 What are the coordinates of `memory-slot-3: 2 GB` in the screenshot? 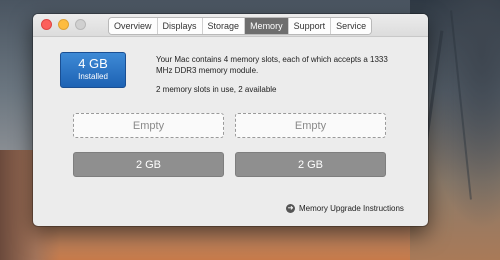 It's located at (148, 164).